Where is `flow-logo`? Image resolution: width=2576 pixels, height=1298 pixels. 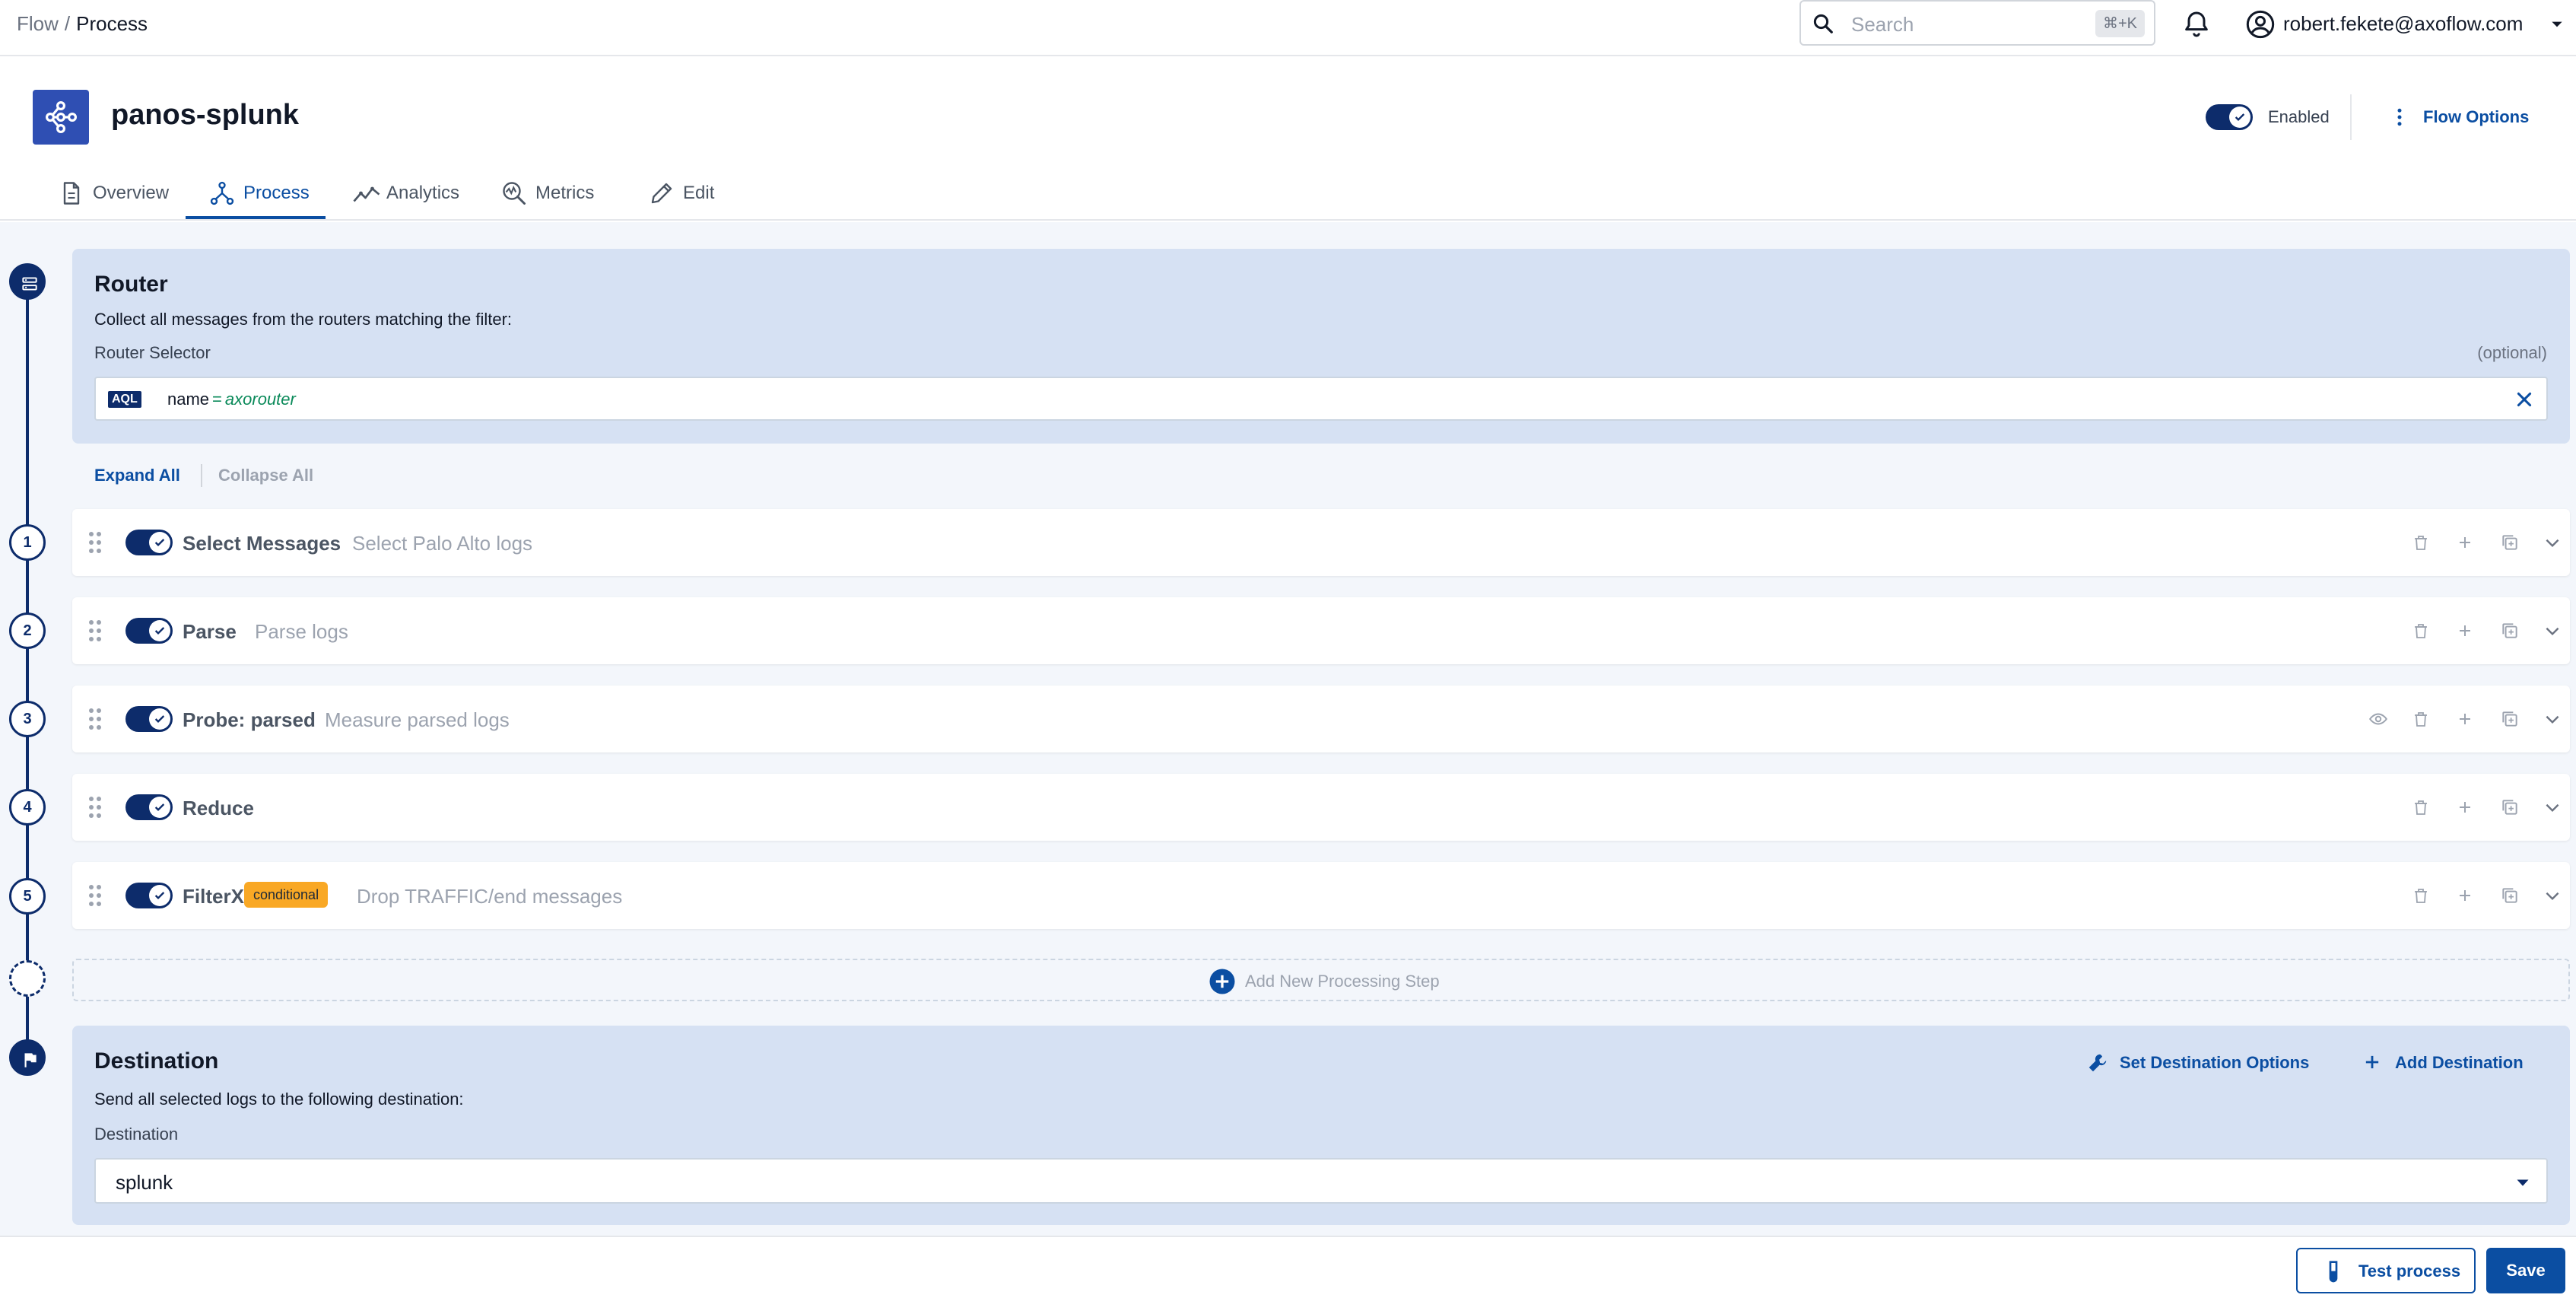
flow-logo is located at coordinates (61, 118).